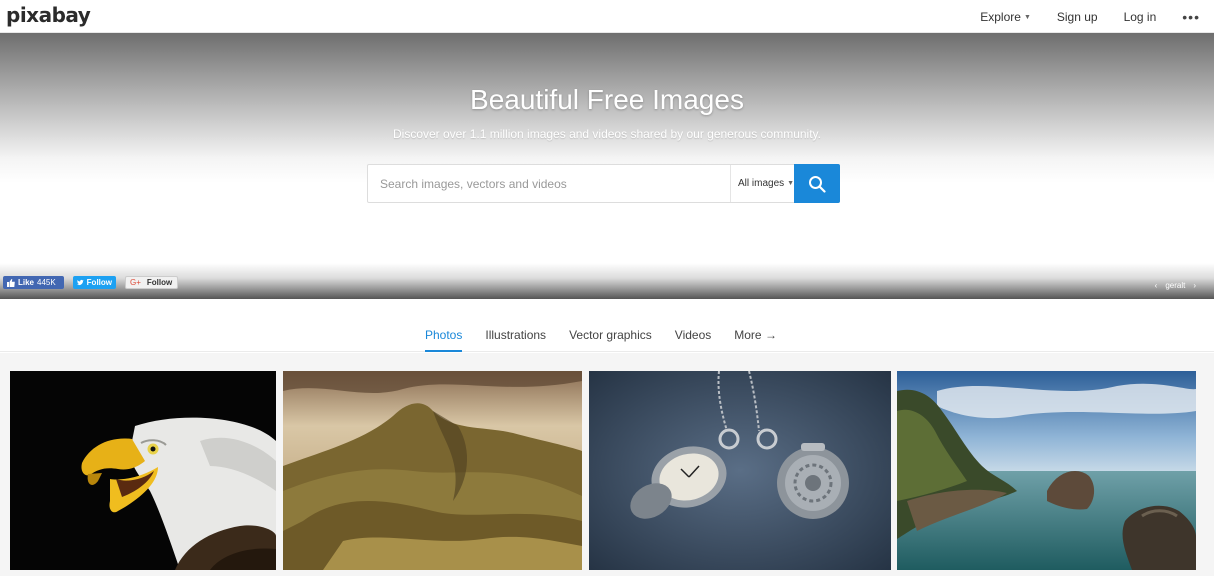 The image size is (1214, 576). I want to click on hero-image-credit: ‹ geralt ›, so click(1175, 285).